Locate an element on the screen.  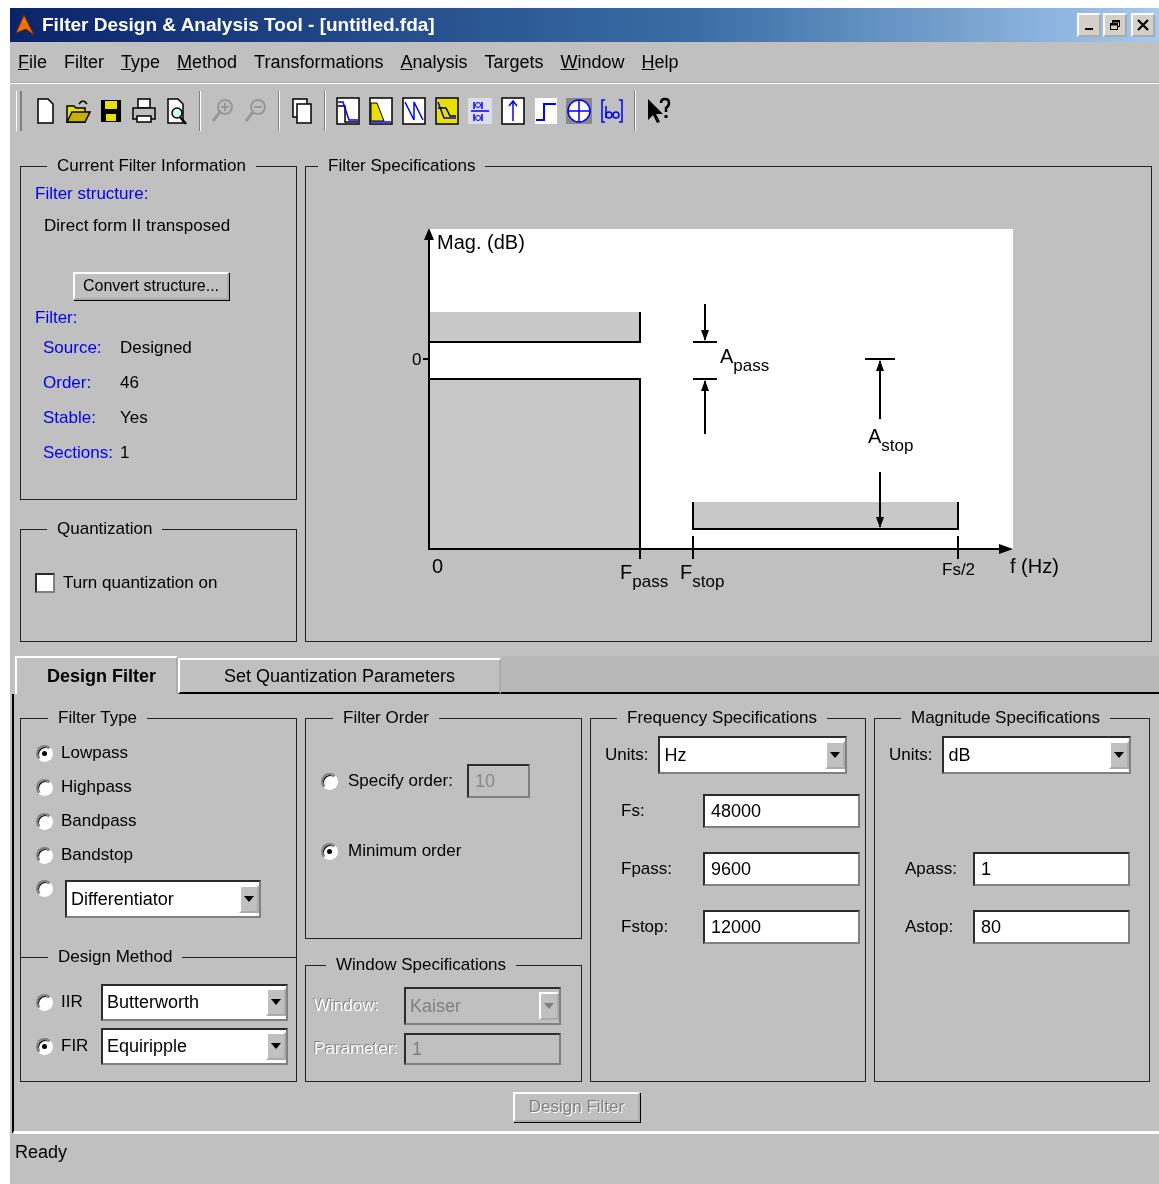
radio-label: FIR is located at coordinates (77, 1046).